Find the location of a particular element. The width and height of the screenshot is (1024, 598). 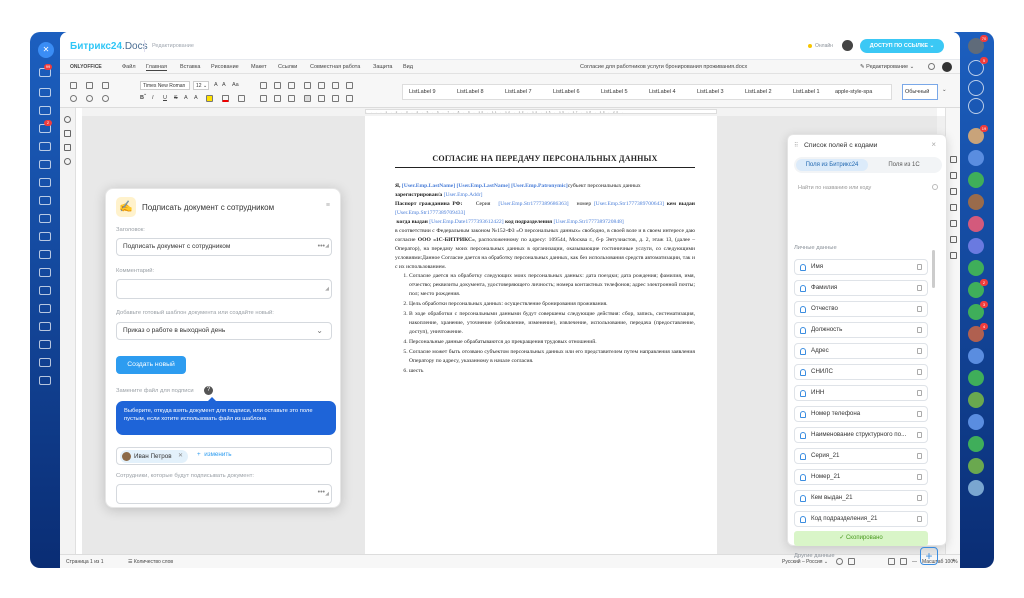

align-left-icon is located at coordinates (263, 98).